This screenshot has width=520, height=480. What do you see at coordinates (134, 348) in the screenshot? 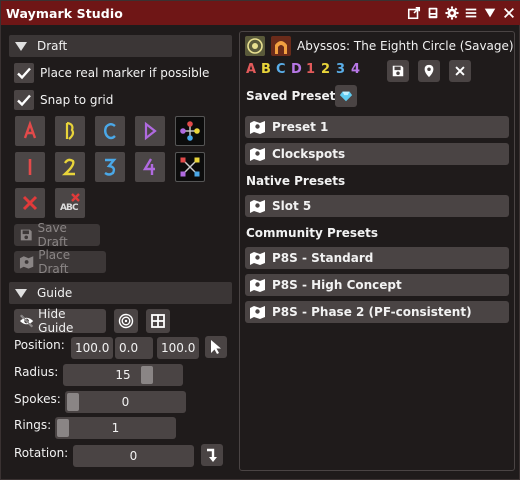
I see `position-y-input: 0.0` at bounding box center [134, 348].